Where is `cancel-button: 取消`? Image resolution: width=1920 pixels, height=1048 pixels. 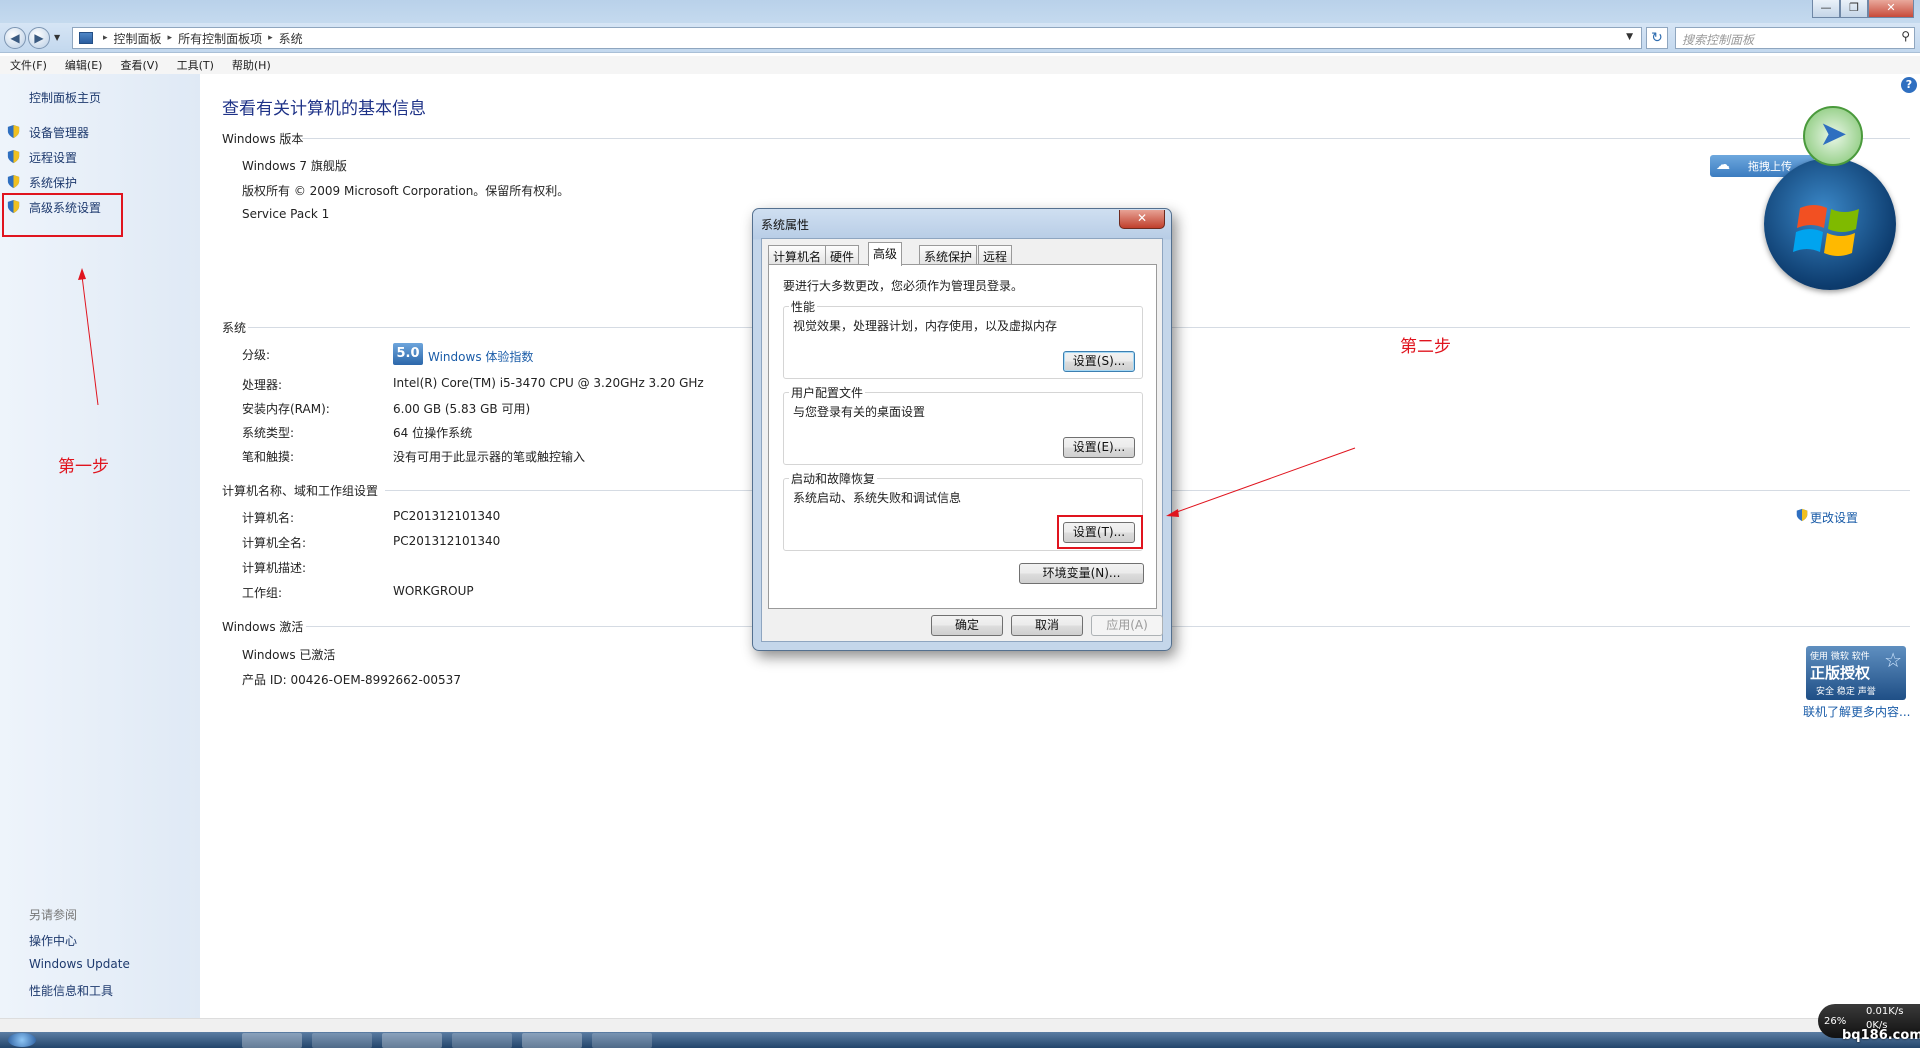
cancel-button: 取消 is located at coordinates (1047, 625).